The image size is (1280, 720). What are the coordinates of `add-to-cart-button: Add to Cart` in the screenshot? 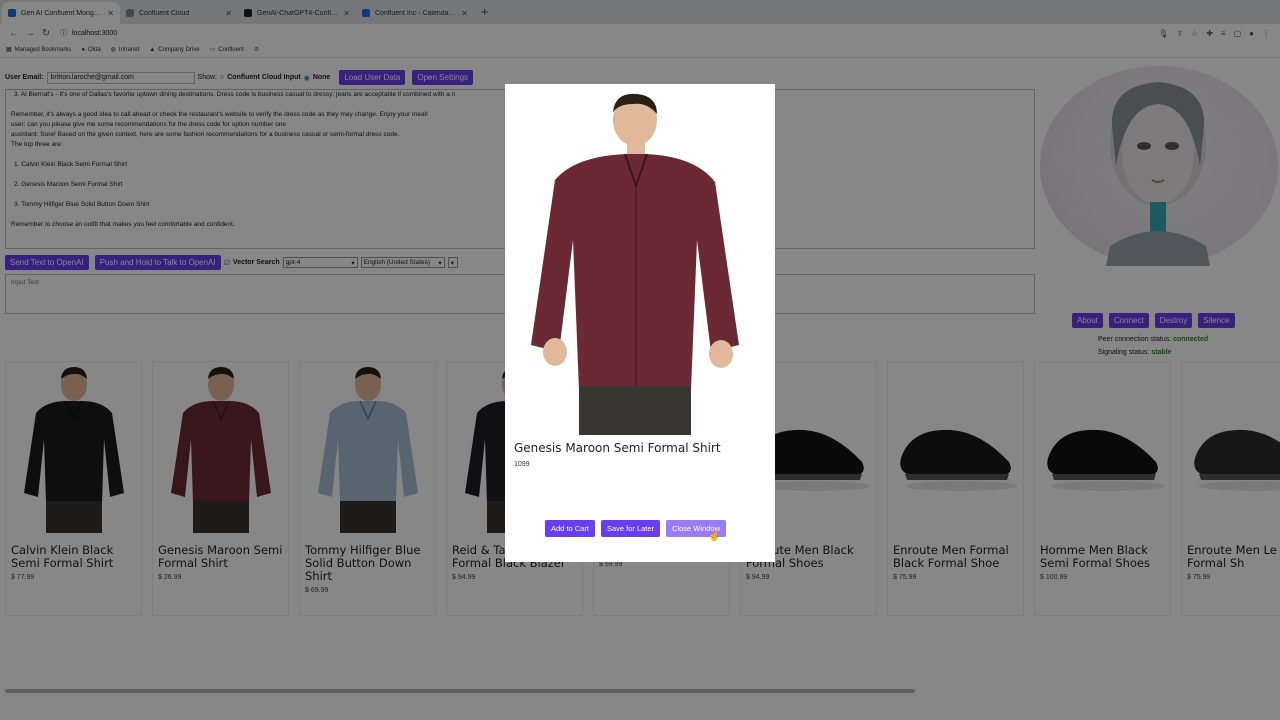 It's located at (570, 528).